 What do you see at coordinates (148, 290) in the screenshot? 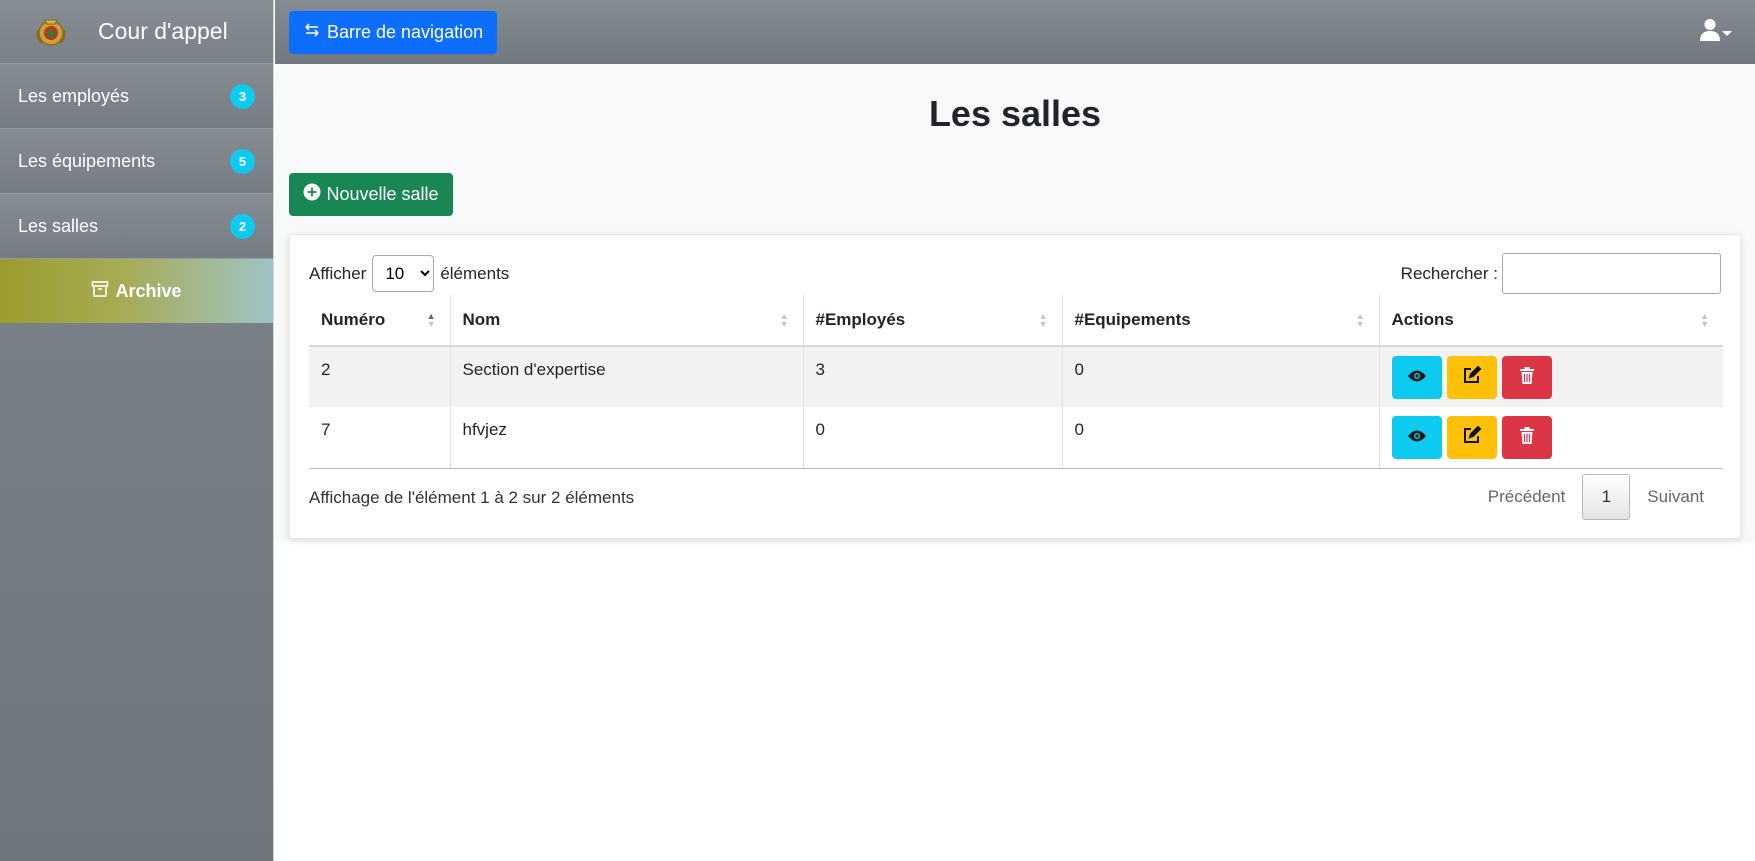
I see `archive-label: Archive` at bounding box center [148, 290].